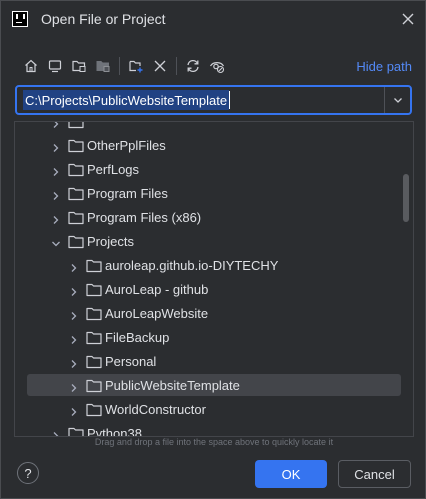 Image resolution: width=426 pixels, height=499 pixels. What do you see at coordinates (131, 361) in the screenshot?
I see `tree-row-label: Personal` at bounding box center [131, 361].